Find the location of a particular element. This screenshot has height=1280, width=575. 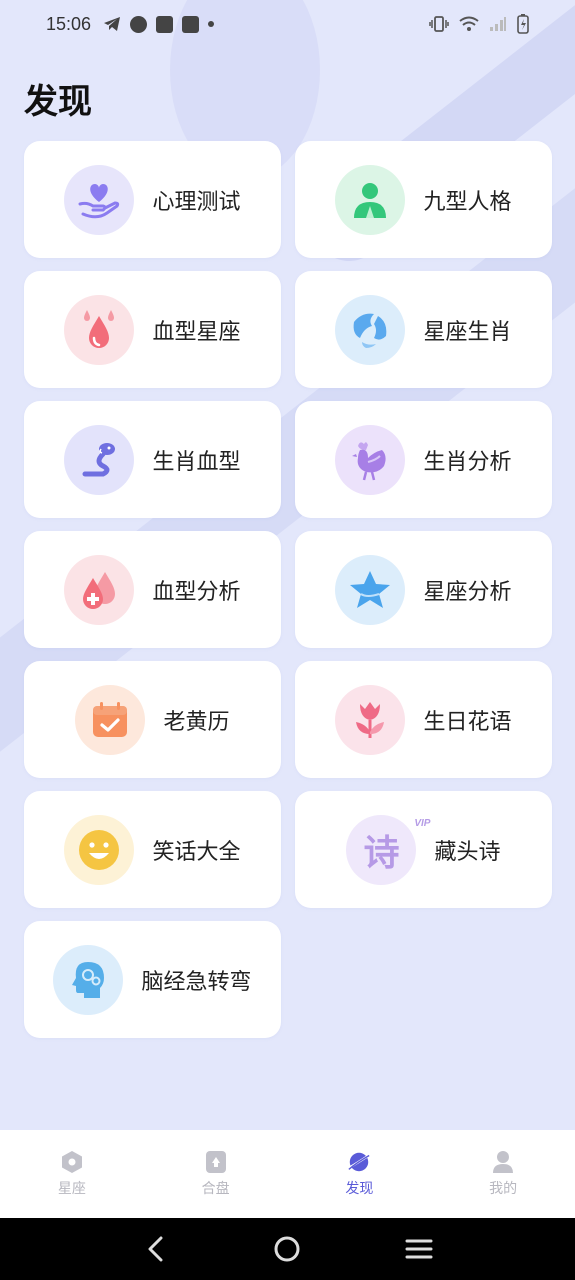

tab-label: 星座 is located at coordinates (71, 1189).